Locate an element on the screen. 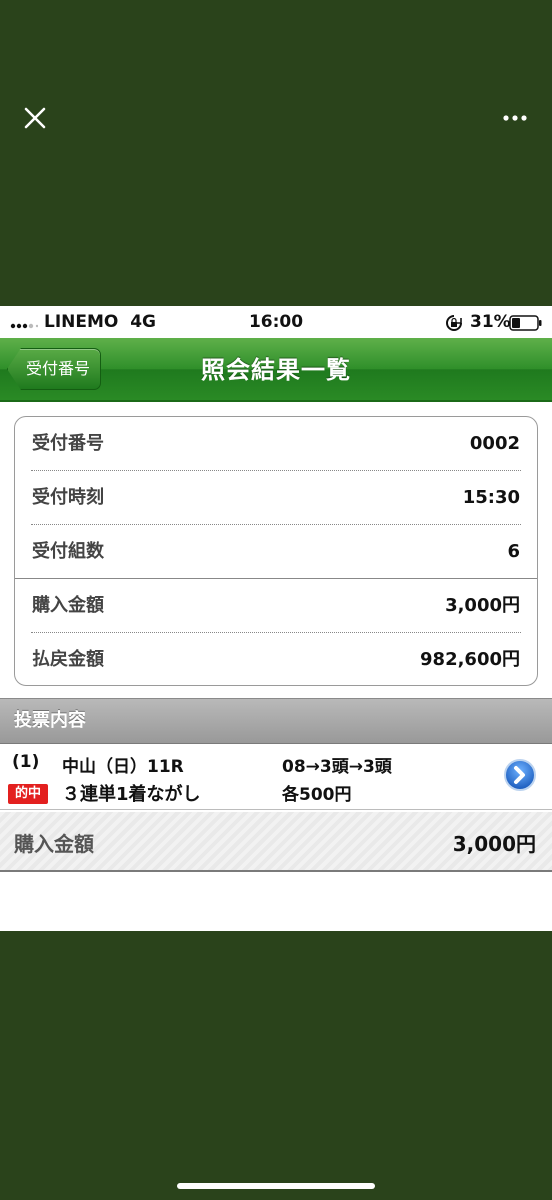 The height and width of the screenshot is (1200, 552). info-row-set-count: 受付組数 6 is located at coordinates (276, 551).